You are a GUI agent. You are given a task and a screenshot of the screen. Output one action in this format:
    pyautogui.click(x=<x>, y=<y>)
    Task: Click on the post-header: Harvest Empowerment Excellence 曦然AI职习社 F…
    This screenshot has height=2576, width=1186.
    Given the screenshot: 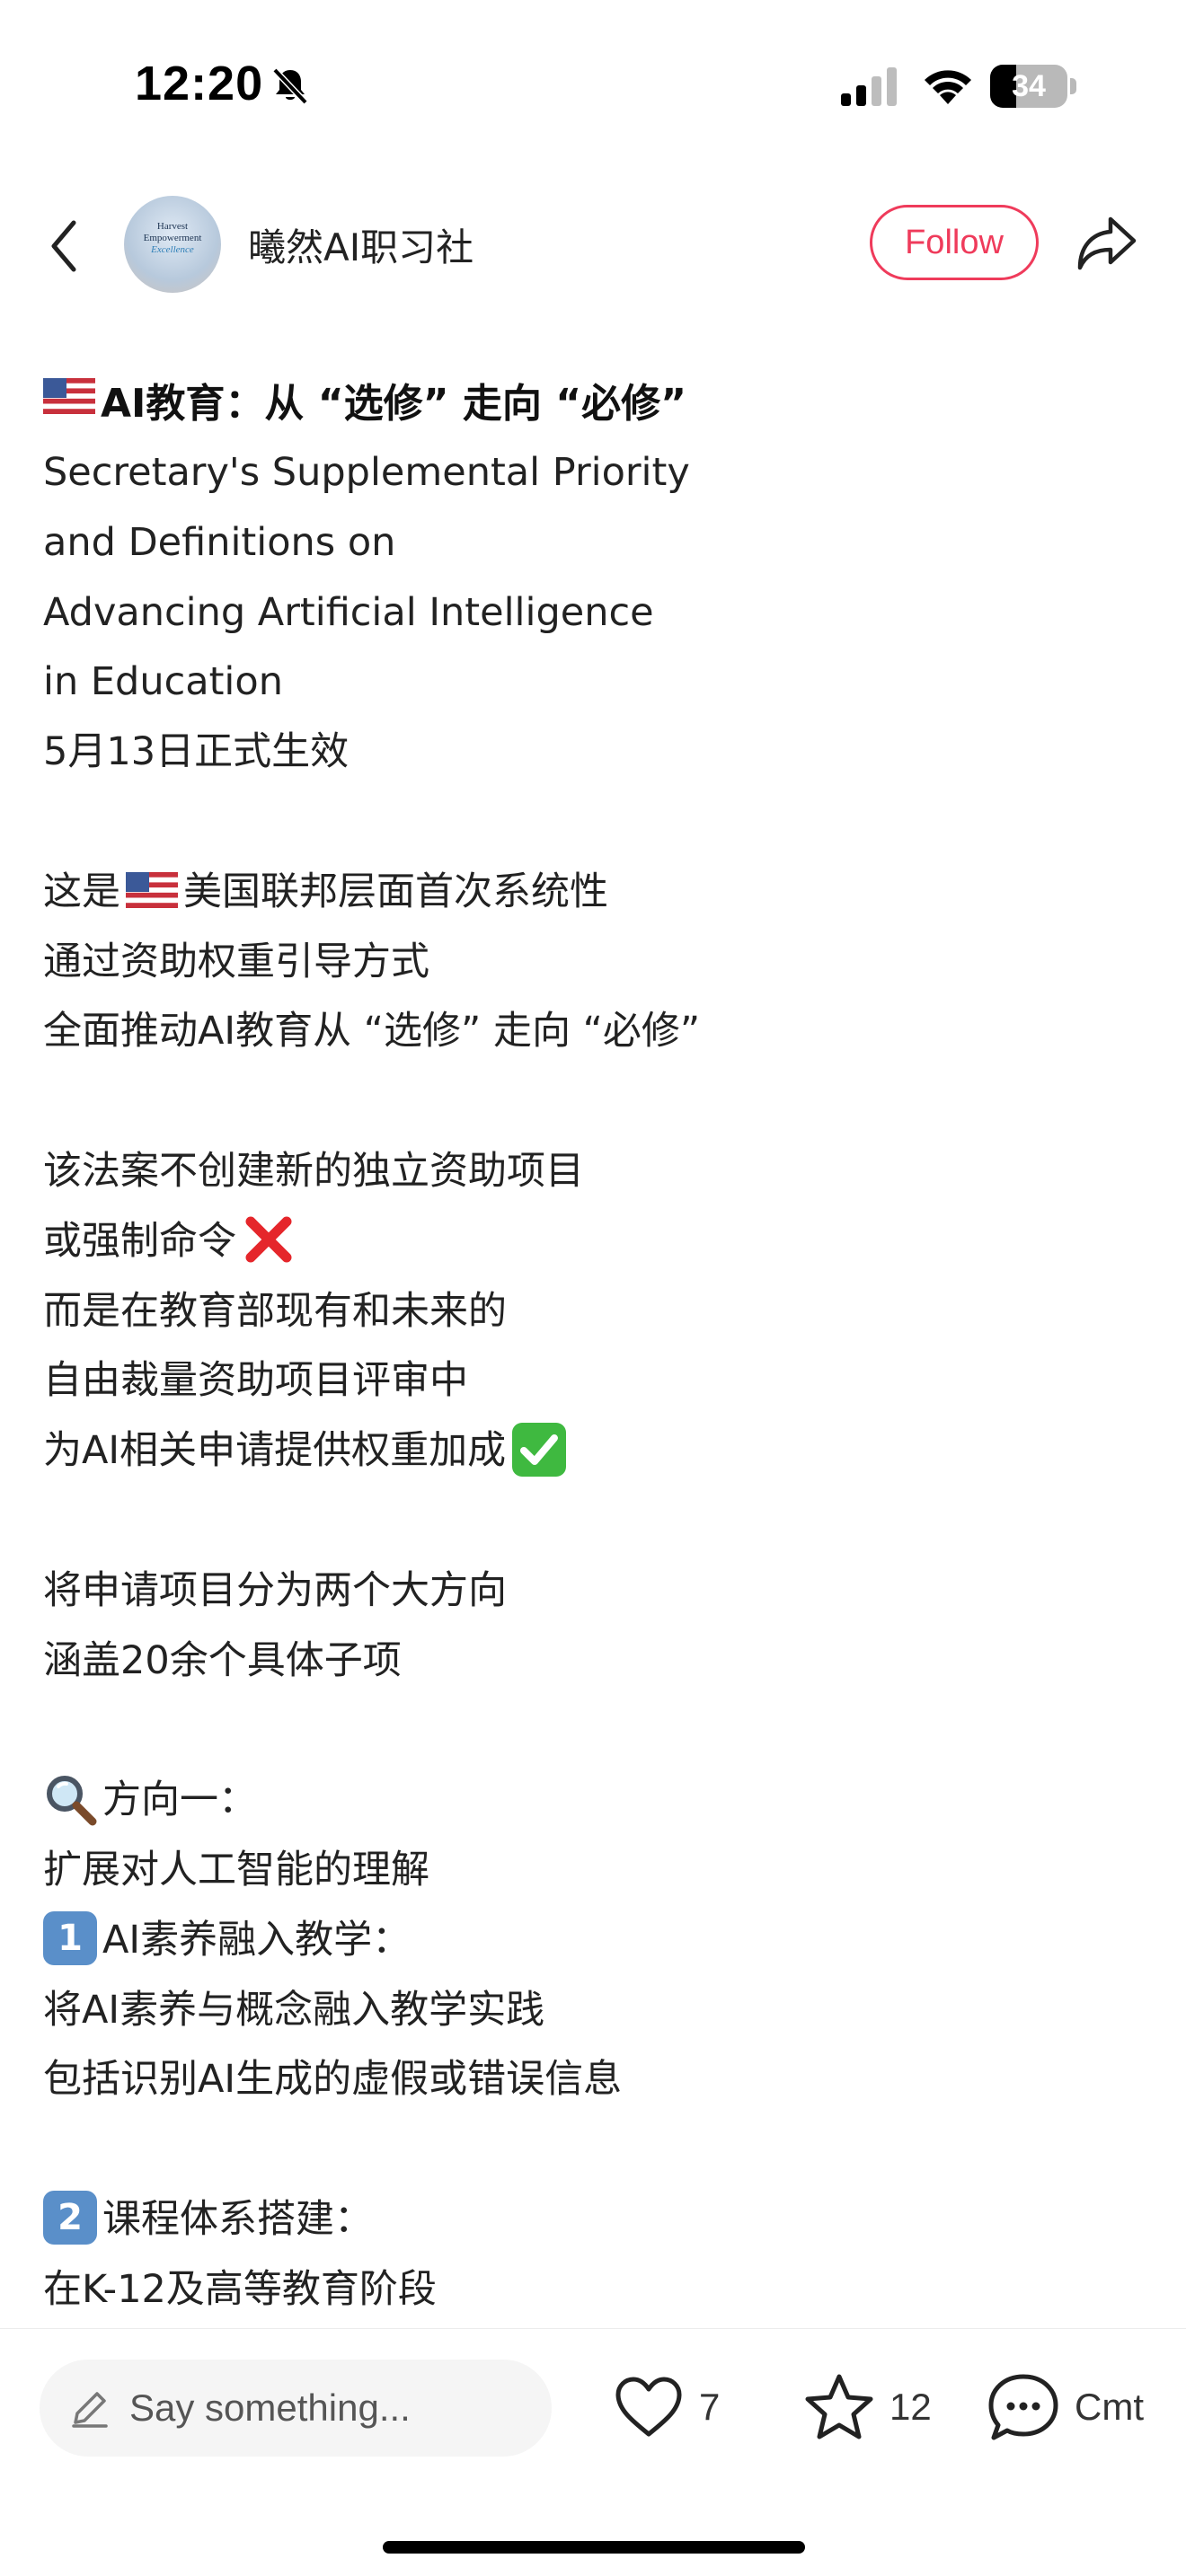 What is the action you would take?
    pyautogui.click(x=593, y=242)
    